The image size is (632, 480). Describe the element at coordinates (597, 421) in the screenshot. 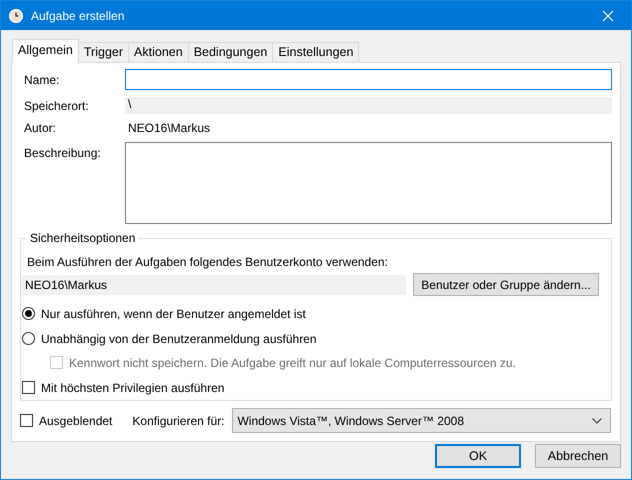

I see `chevron-down-icon` at that location.